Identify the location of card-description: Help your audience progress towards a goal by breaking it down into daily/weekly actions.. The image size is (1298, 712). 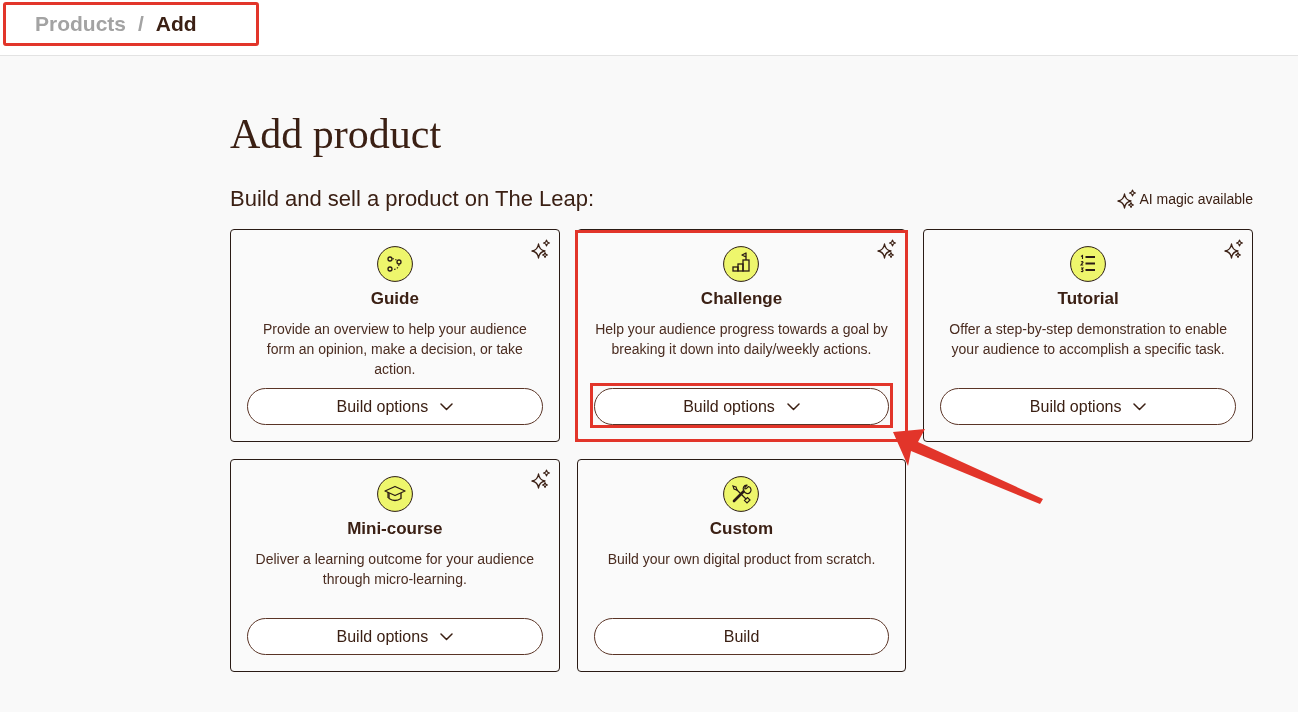
(741, 339).